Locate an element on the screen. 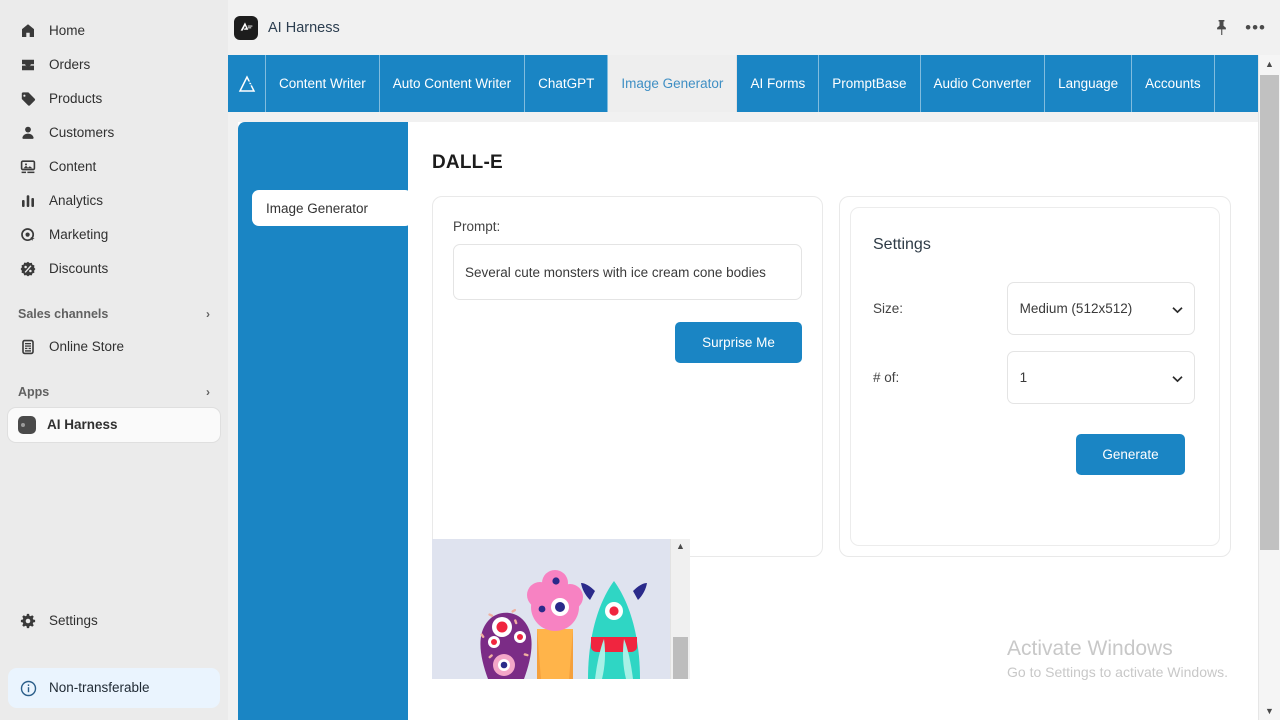 Image resolution: width=1280 pixels, height=720 pixels. home-icon is located at coordinates (28, 31).